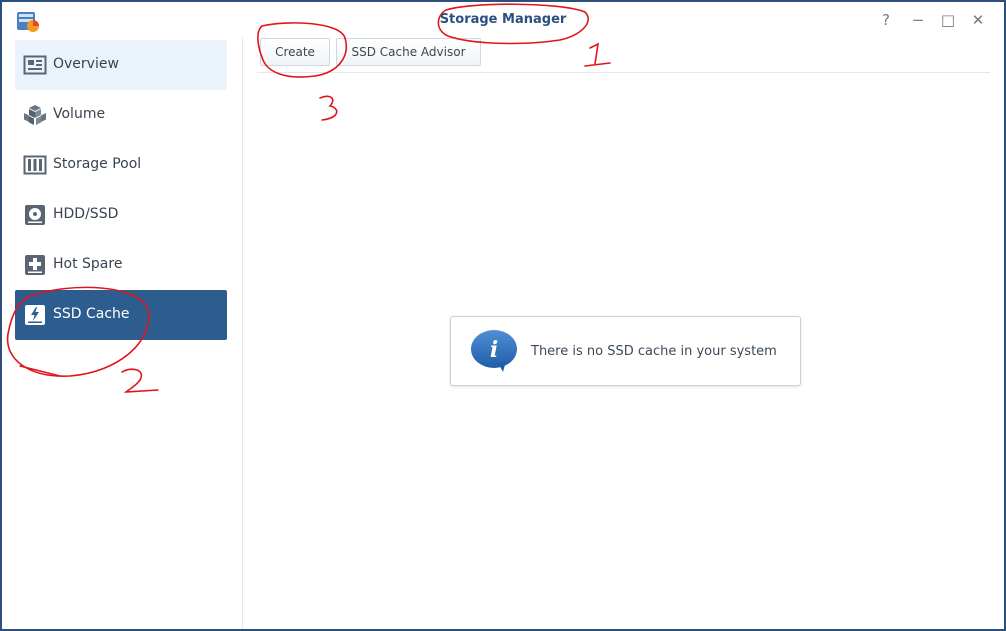 This screenshot has height=631, width=1006. Describe the element at coordinates (978, 20) in the screenshot. I see `close-icon: ✕` at that location.